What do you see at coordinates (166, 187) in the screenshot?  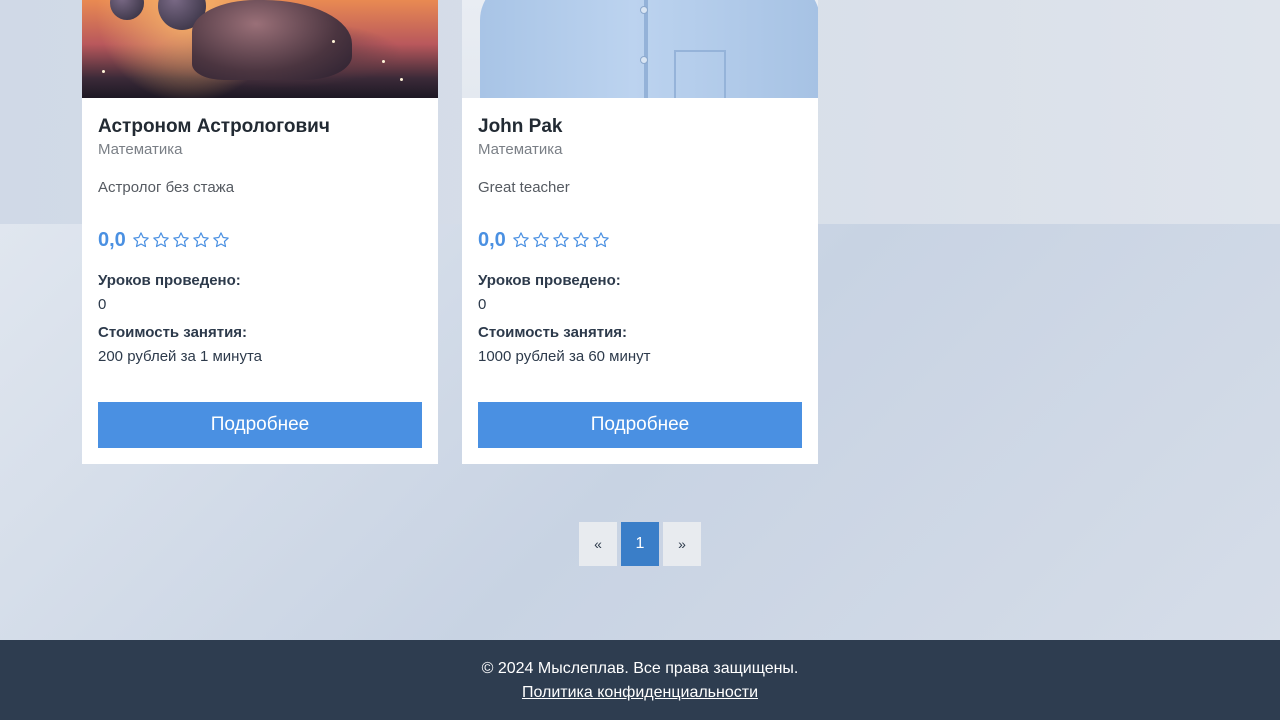 I see `tutor-description: Астролог без стажа` at bounding box center [166, 187].